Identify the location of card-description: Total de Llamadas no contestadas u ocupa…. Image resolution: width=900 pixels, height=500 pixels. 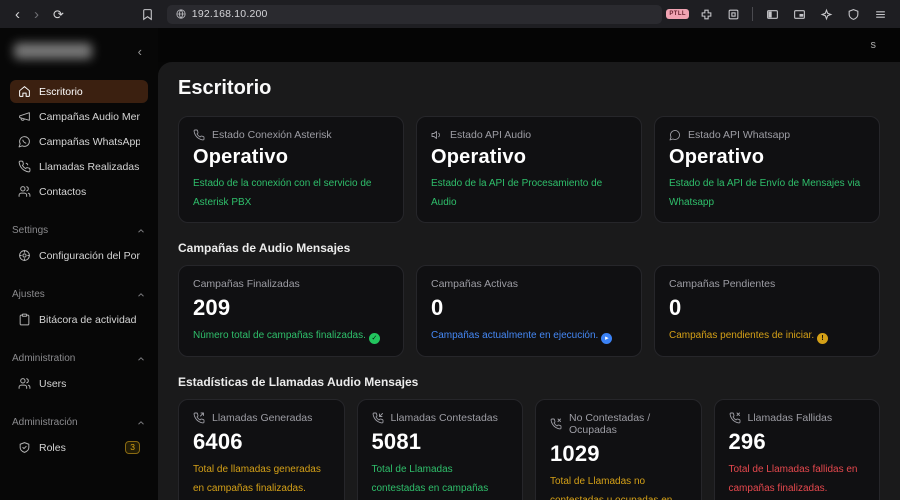
(611, 488).